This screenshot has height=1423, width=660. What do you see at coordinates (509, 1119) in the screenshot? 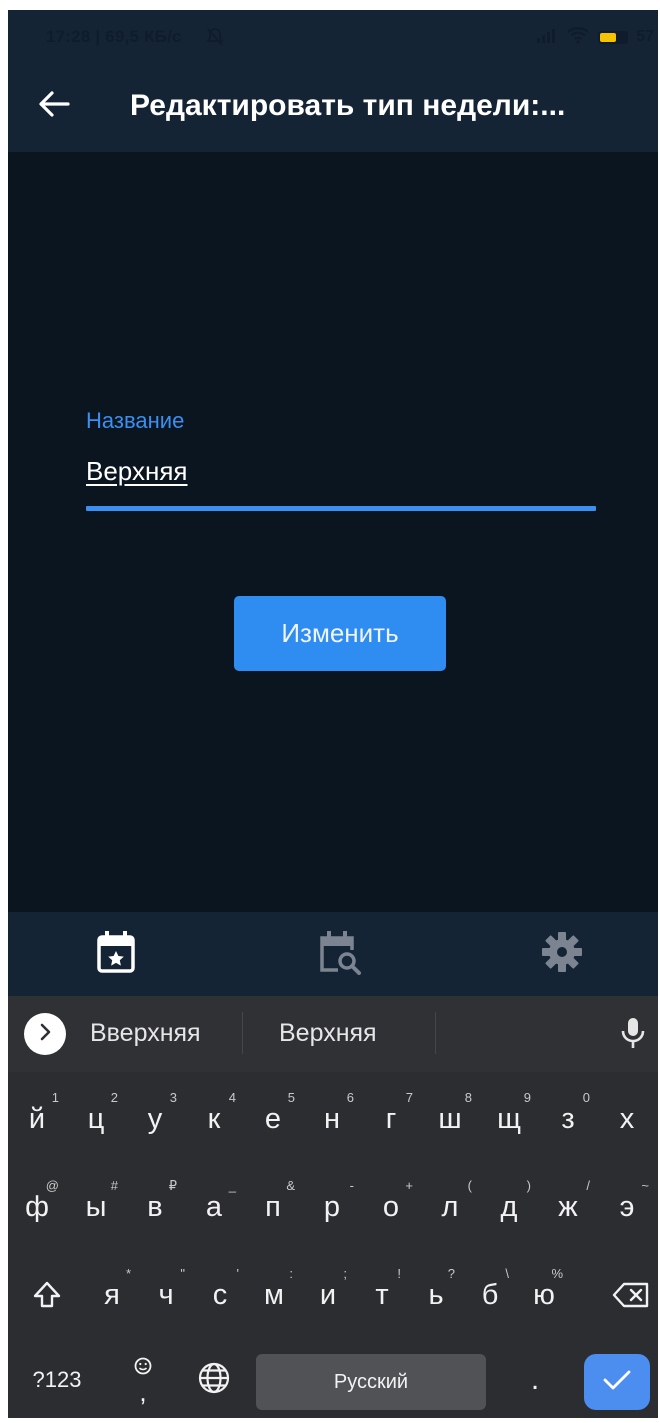
I see `key: щ9` at bounding box center [509, 1119].